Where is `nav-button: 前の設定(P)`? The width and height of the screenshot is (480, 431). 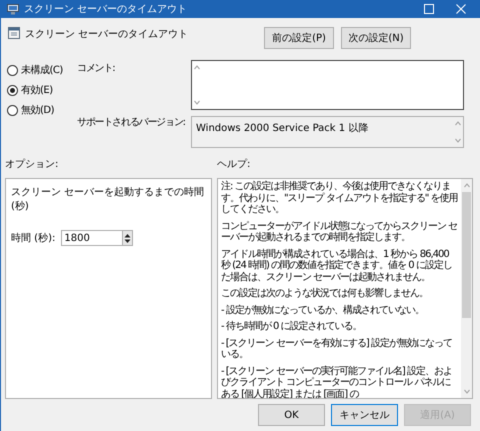
nav-button: 前の設定(P) is located at coordinates (299, 38).